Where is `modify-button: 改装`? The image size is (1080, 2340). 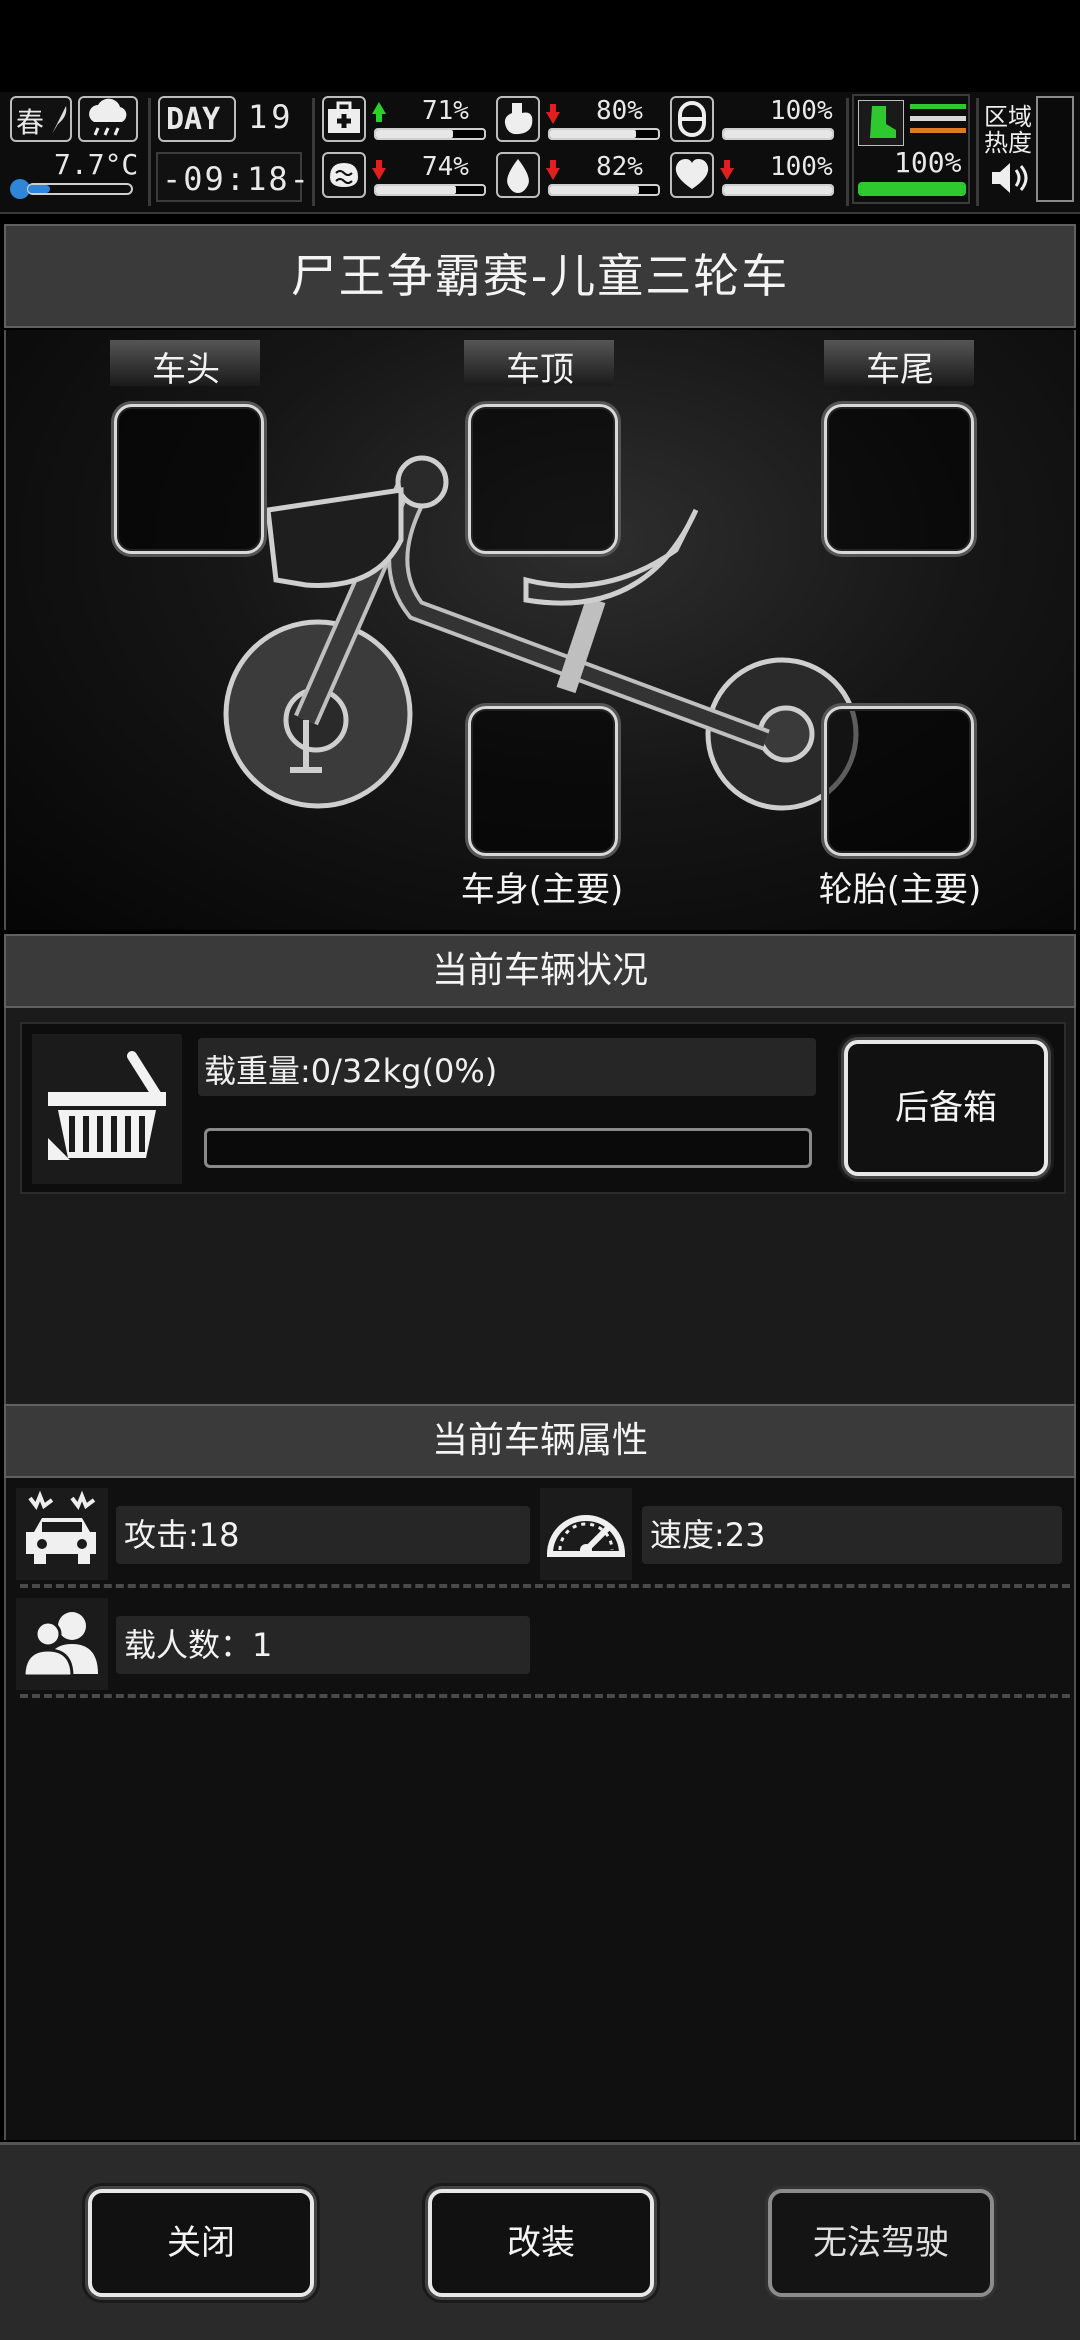
modify-button: 改装 is located at coordinates (541, 2243).